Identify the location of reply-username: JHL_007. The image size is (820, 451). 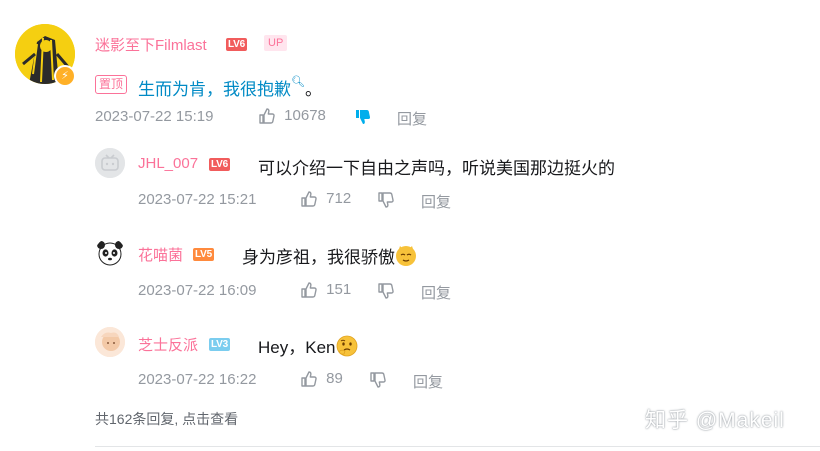
(168, 163).